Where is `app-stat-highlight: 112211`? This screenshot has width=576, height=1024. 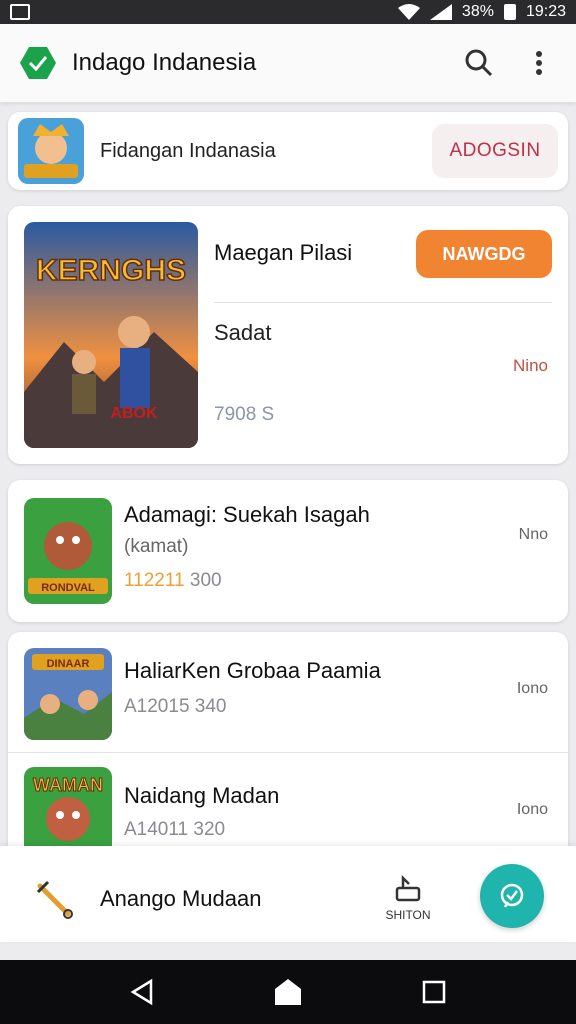
app-stat-highlight: 112211 is located at coordinates (154, 580).